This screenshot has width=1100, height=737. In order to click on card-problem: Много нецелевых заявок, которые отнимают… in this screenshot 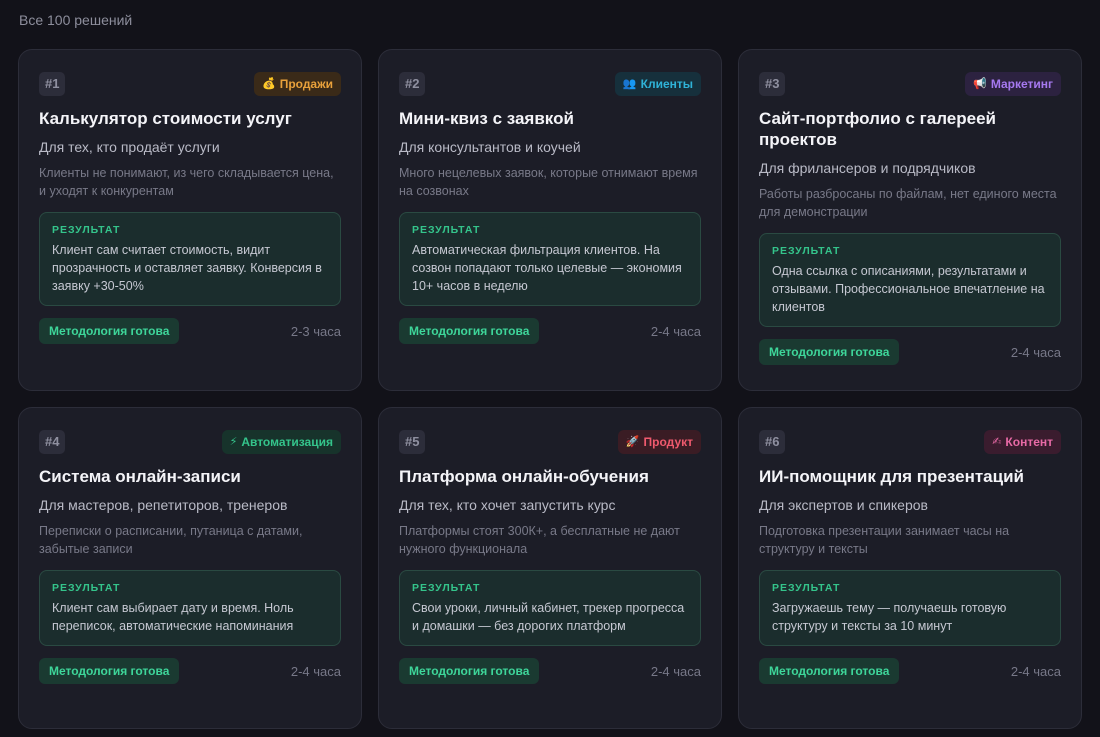, I will do `click(548, 182)`.